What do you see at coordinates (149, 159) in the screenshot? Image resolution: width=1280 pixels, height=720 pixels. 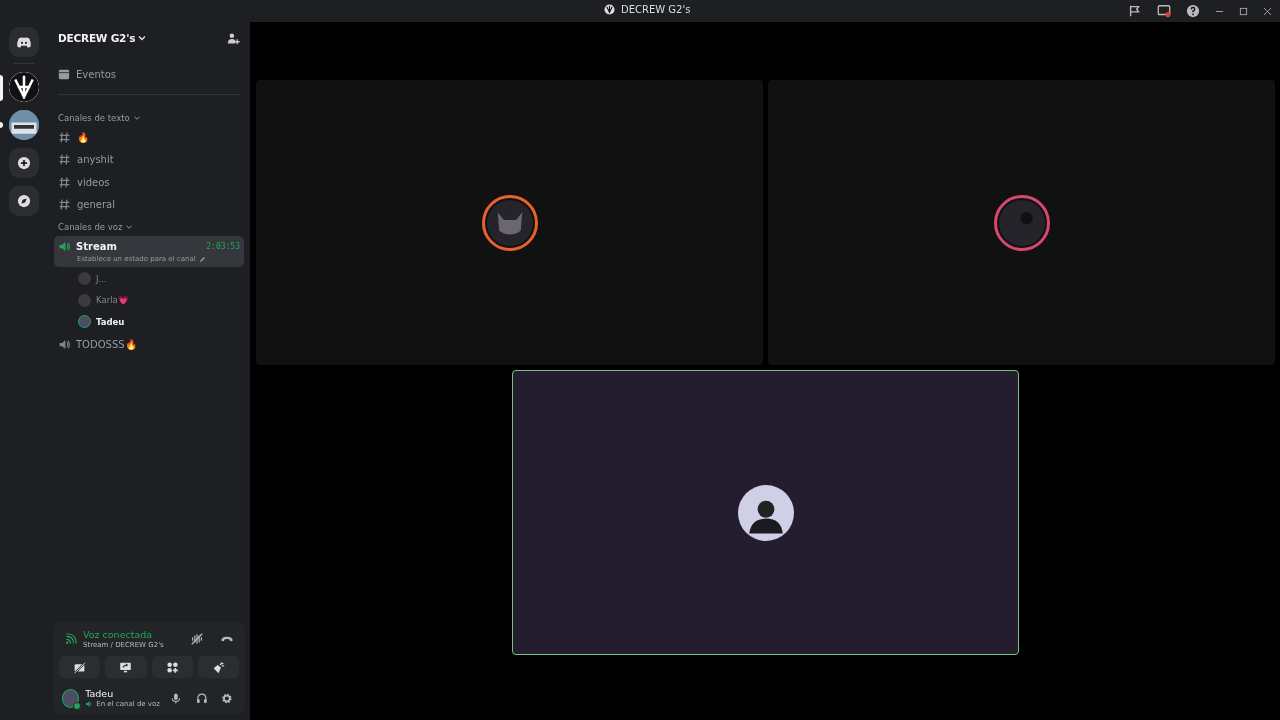 I see `text-channel: anyshit` at bounding box center [149, 159].